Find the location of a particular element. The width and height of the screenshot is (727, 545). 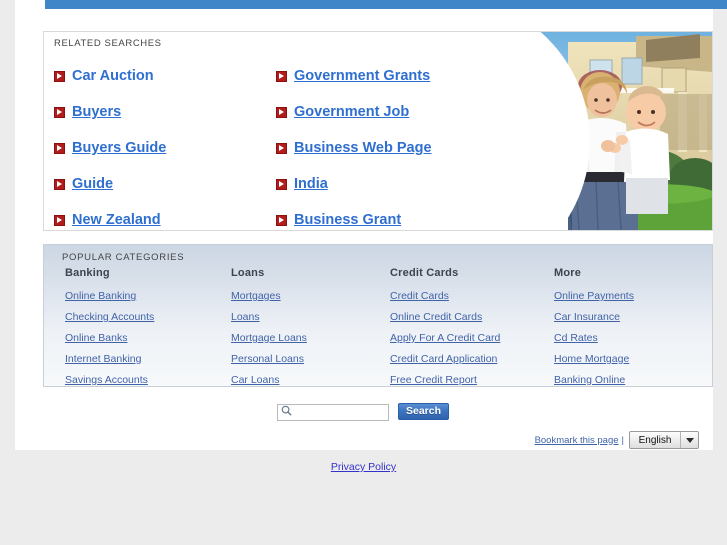

category-link: Mortgage Loans is located at coordinates (269, 338).